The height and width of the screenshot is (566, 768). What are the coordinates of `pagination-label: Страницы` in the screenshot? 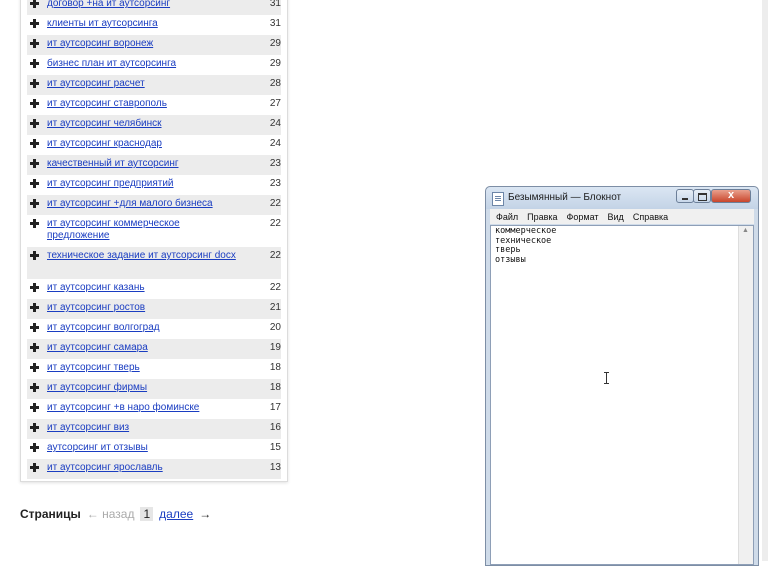 It's located at (50, 514).